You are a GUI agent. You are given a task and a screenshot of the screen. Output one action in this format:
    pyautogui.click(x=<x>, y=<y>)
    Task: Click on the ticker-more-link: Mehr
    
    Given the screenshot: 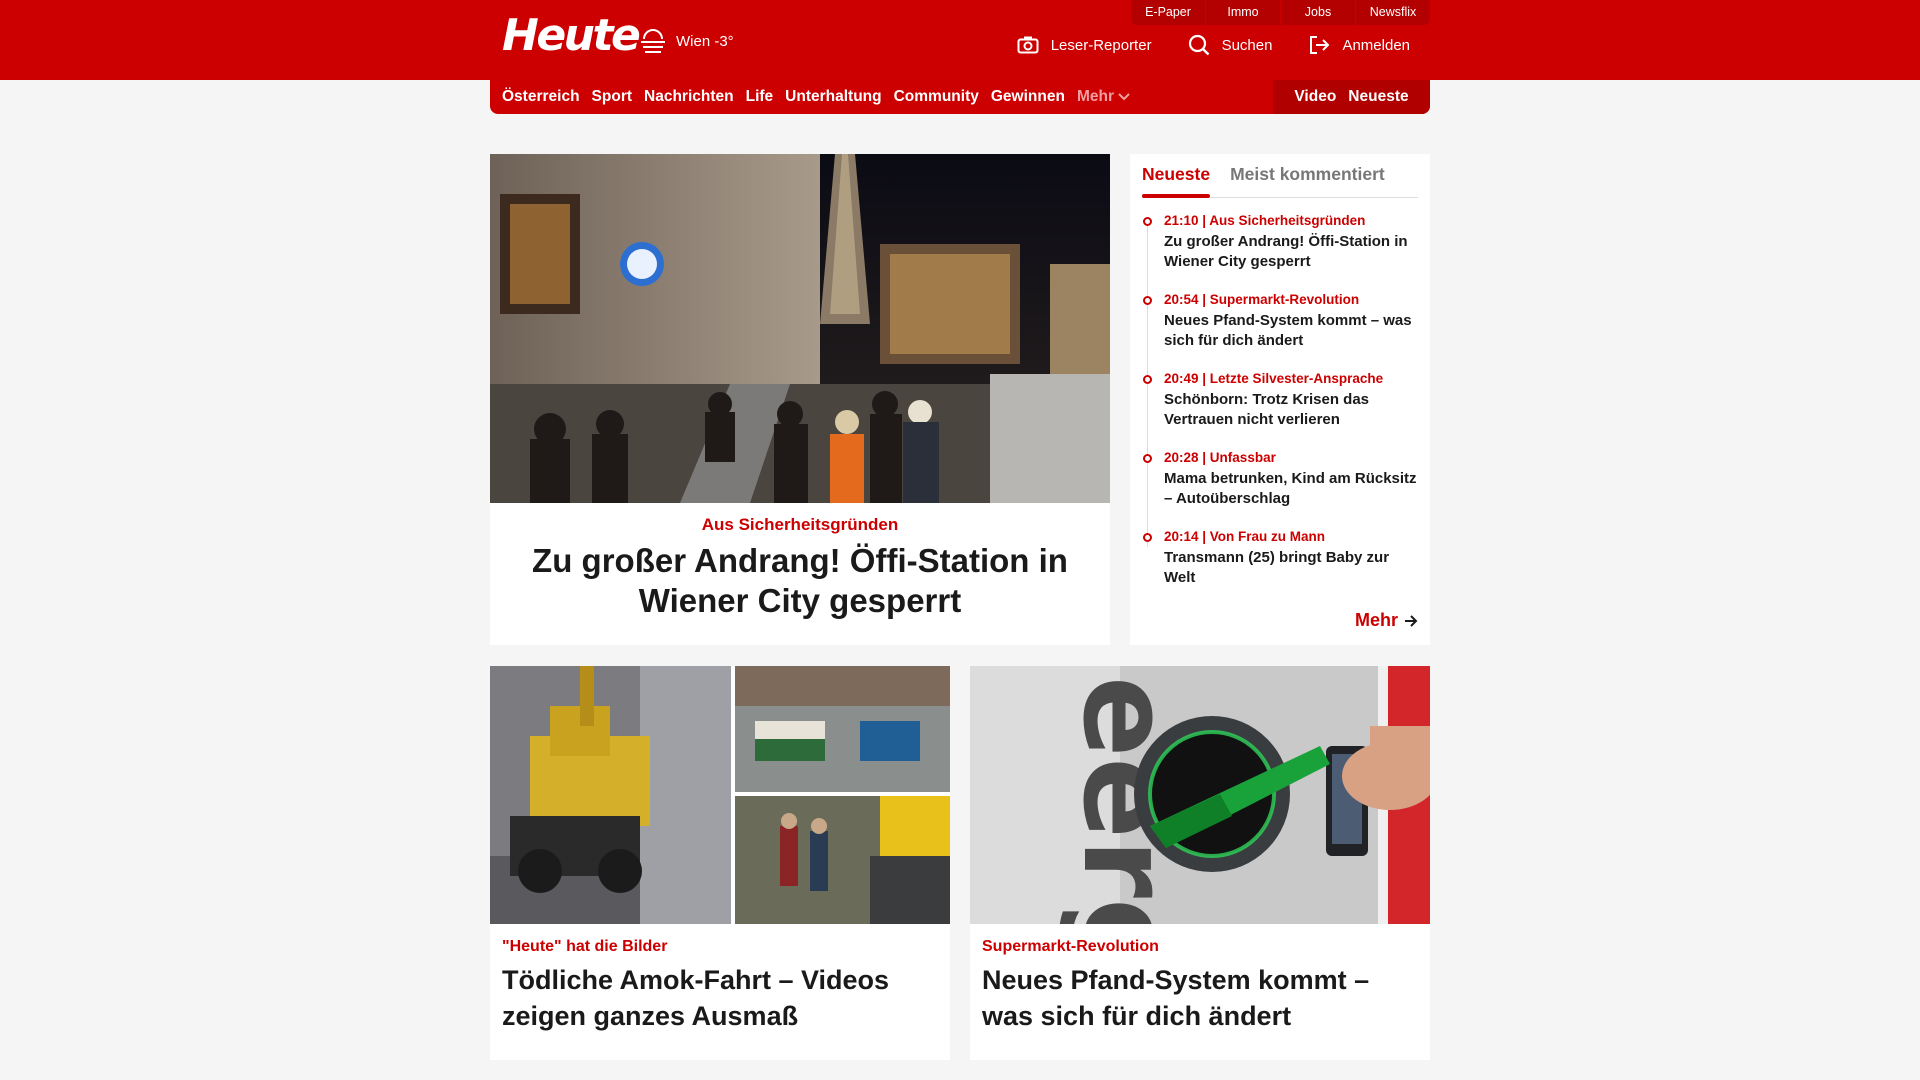 What is the action you would take?
    pyautogui.click(x=1386, y=620)
    